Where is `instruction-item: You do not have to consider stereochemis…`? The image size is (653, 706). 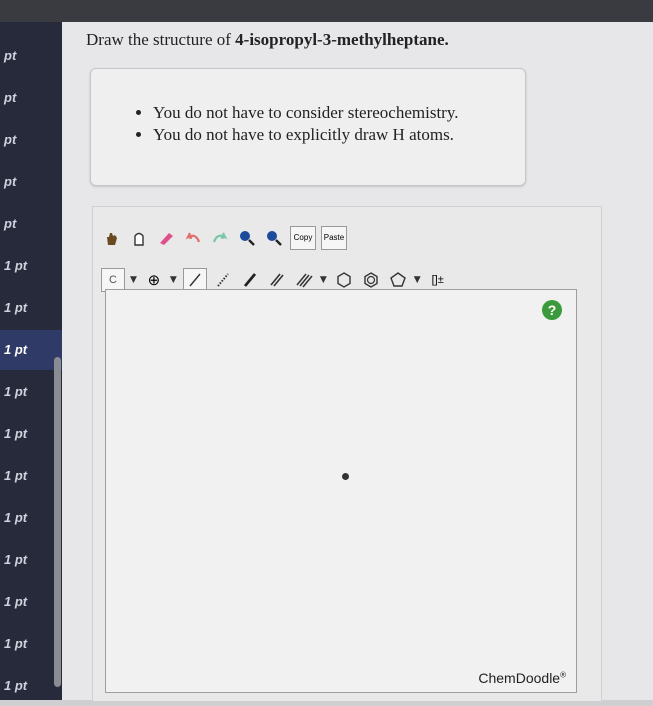 instruction-item: You do not have to consider stereochemis… is located at coordinates (339, 113).